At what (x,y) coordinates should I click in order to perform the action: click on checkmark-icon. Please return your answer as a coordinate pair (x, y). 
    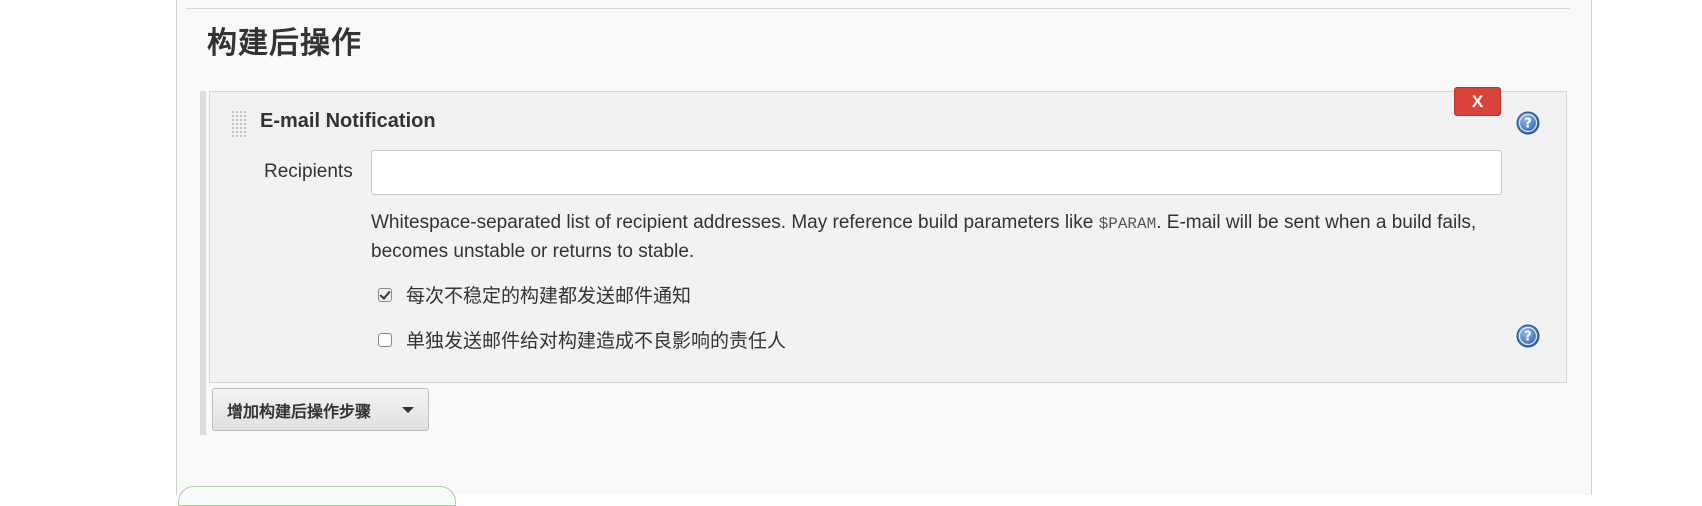
    Looking at the image, I should click on (385, 294).